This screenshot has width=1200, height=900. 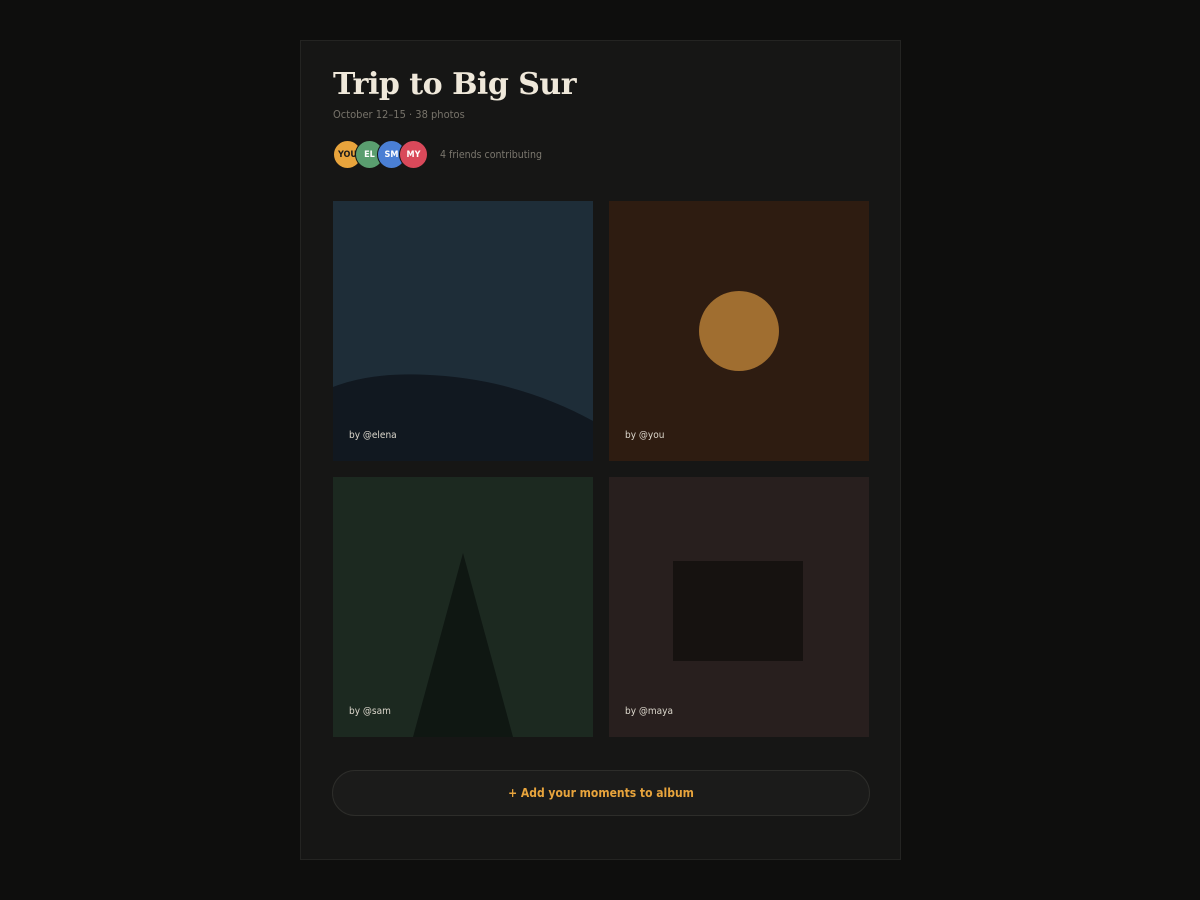 I want to click on photo-tile: by @elena, so click(x=463, y=331).